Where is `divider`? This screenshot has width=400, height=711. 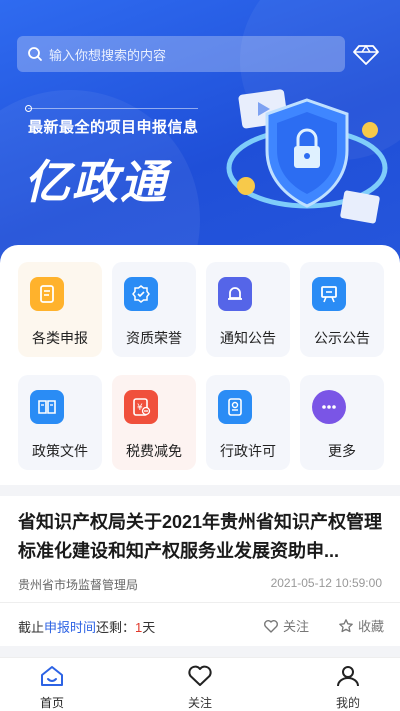 divider is located at coordinates (200, 602).